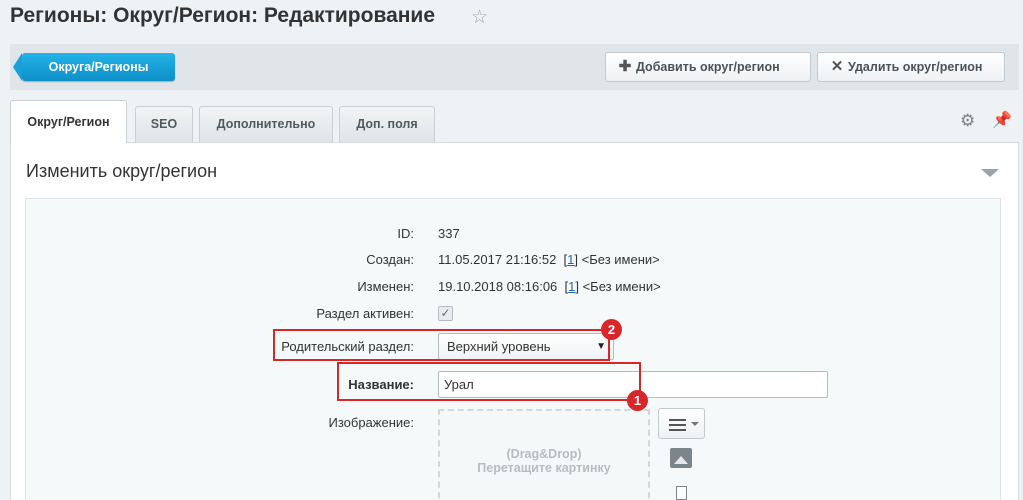 The width and height of the screenshot is (1023, 500). Describe the element at coordinates (625, 66) in the screenshot. I see `plus-icon: ✚` at that location.